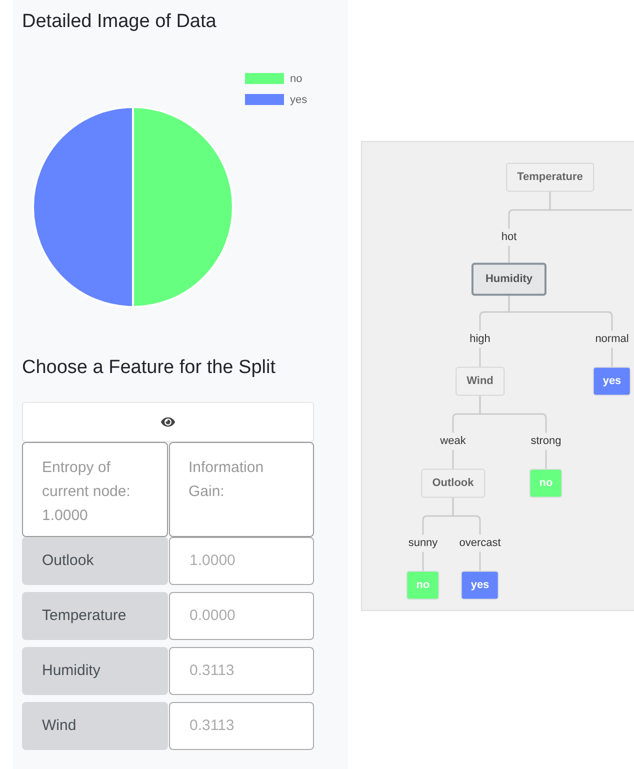 This screenshot has width=634, height=769. Describe the element at coordinates (95, 616) in the screenshot. I see `feature-cell: Temperature` at that location.